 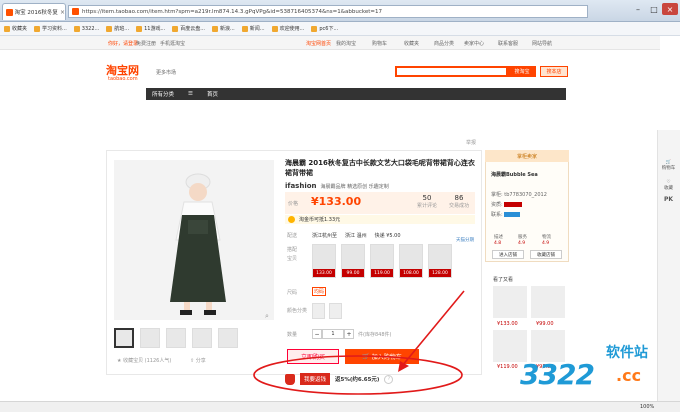 I want to click on search-input, so click(x=451, y=71).